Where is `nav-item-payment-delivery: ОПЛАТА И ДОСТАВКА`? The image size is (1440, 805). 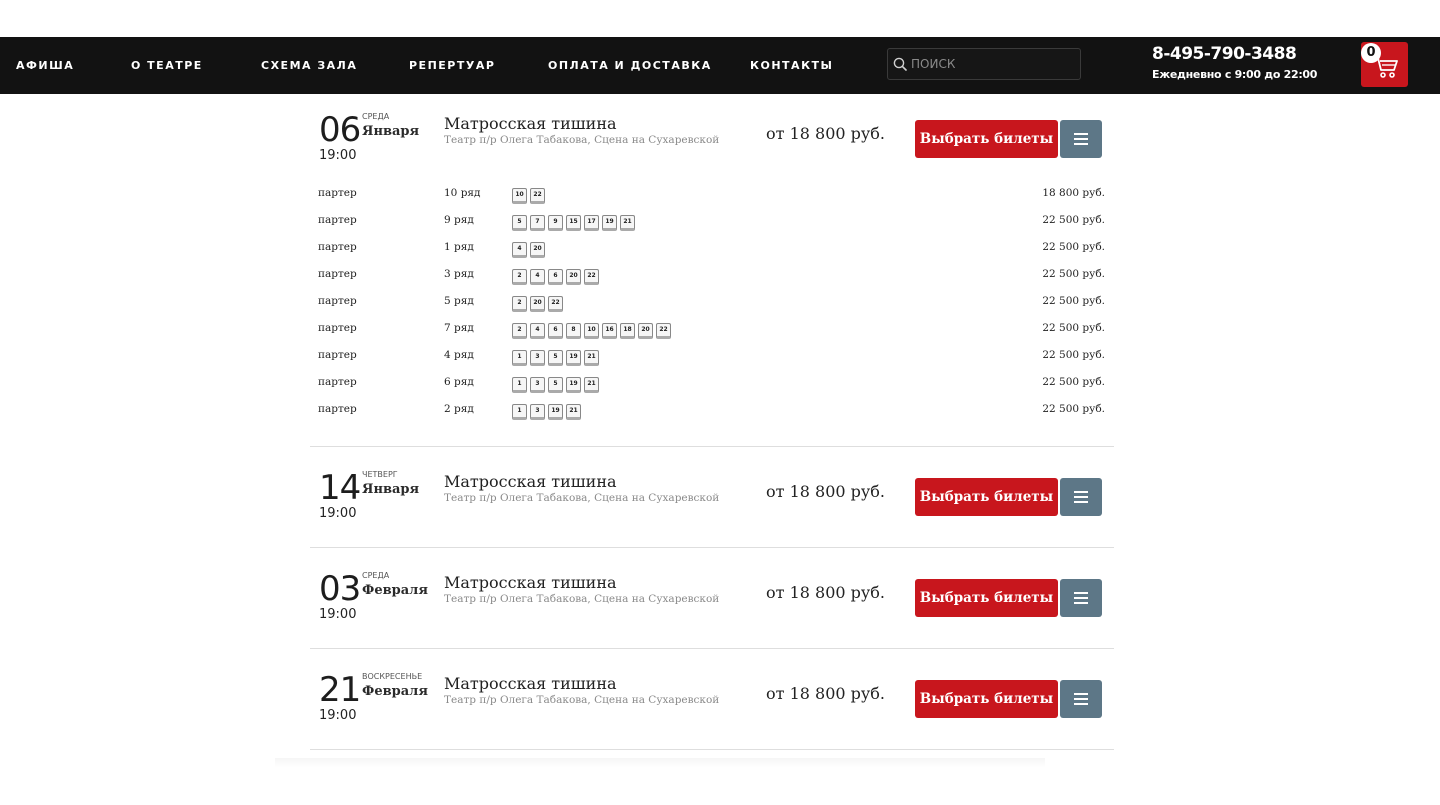
nav-item-payment-delivery: ОПЛАТА И ДОСТАВКА is located at coordinates (630, 65).